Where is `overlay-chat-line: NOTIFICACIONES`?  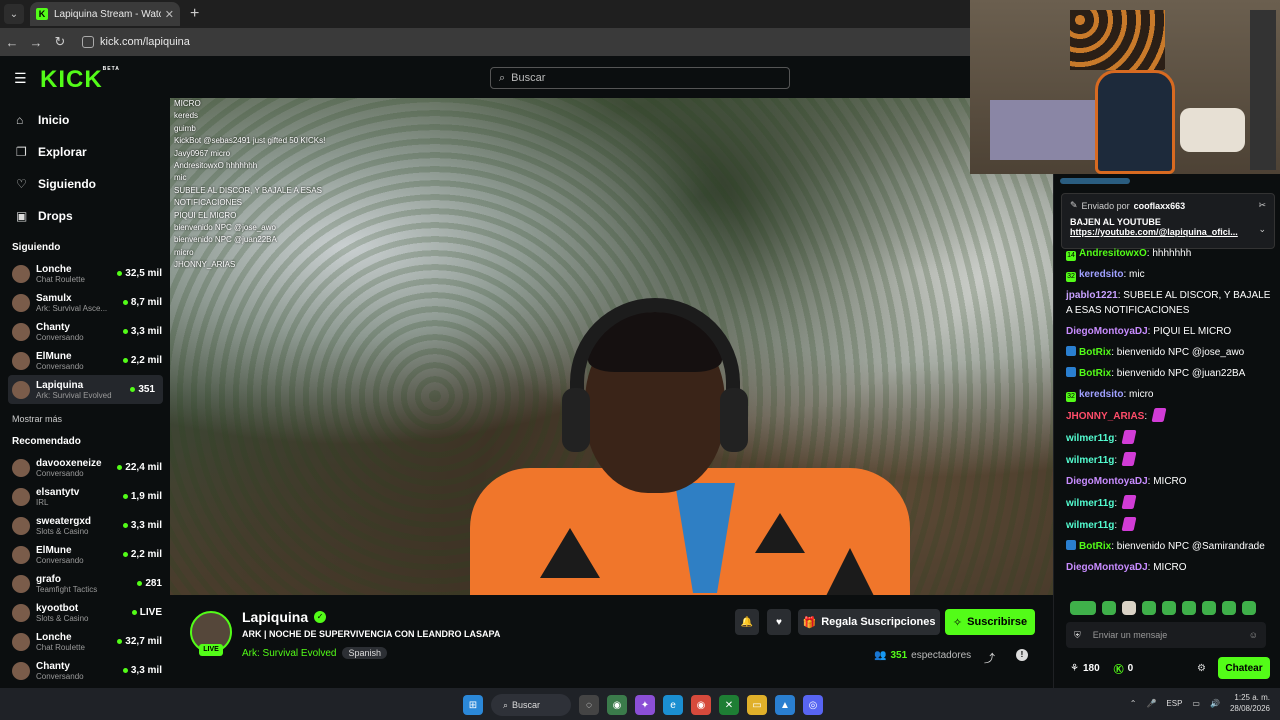 overlay-chat-line: NOTIFICACIONES is located at coordinates (208, 203).